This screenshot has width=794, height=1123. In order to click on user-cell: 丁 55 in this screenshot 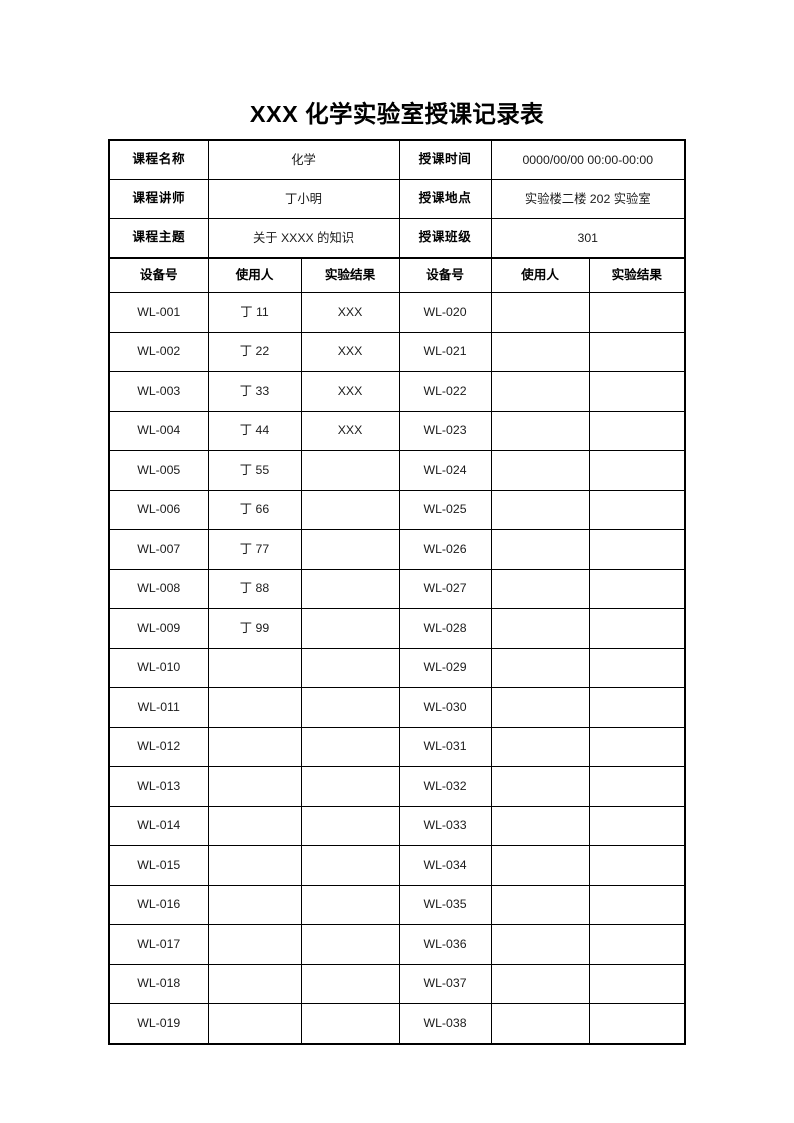, I will do `click(254, 470)`.